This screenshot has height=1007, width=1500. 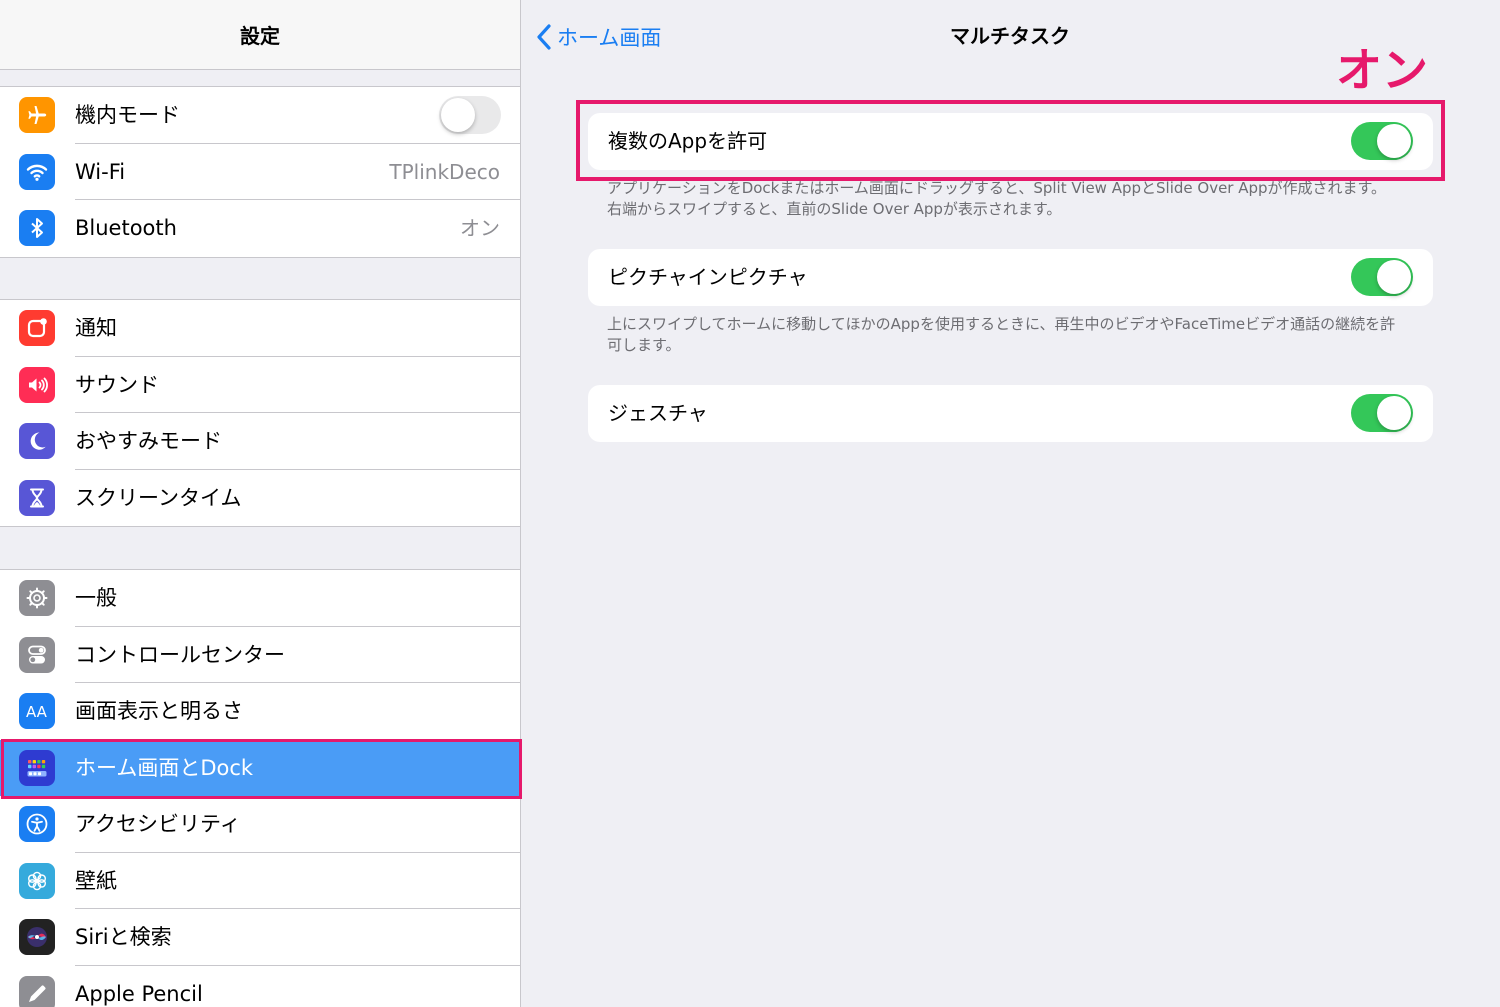 What do you see at coordinates (37, 384) in the screenshot?
I see `speaker-icon` at bounding box center [37, 384].